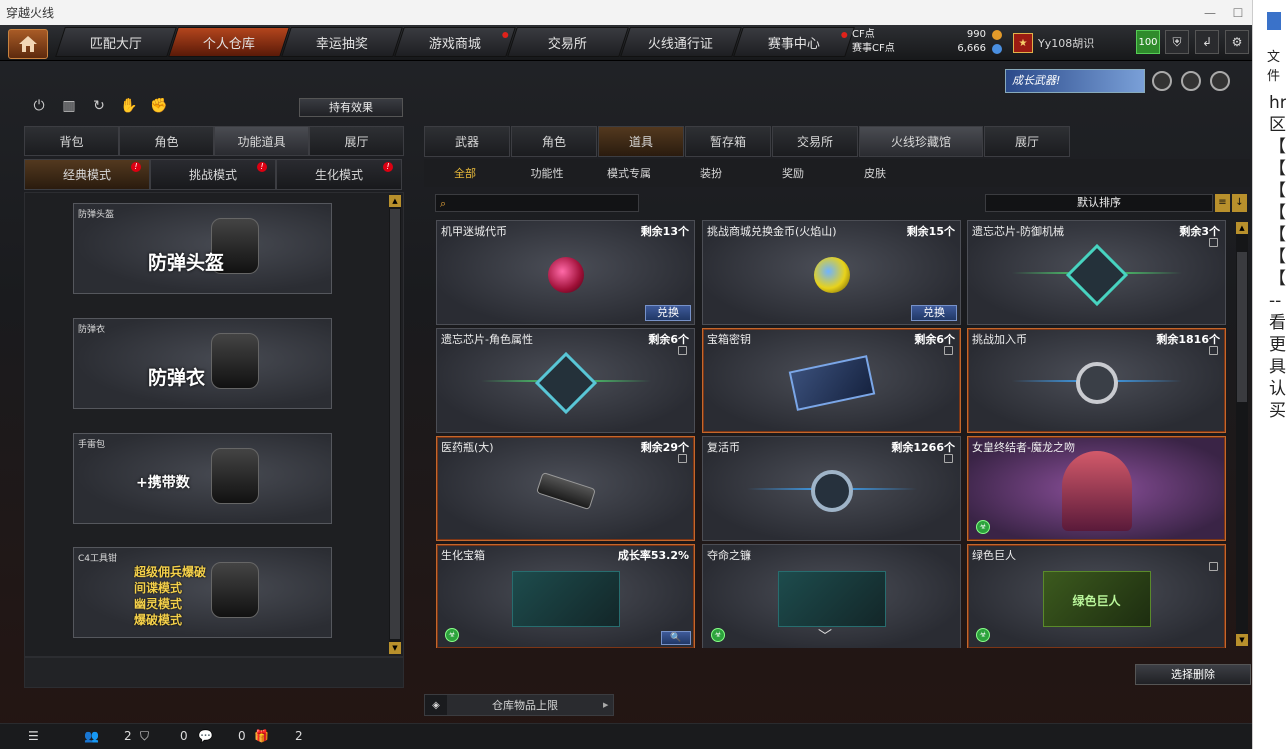 The height and width of the screenshot is (749, 1286). I want to click on revive-coin-icon, so click(831, 490).